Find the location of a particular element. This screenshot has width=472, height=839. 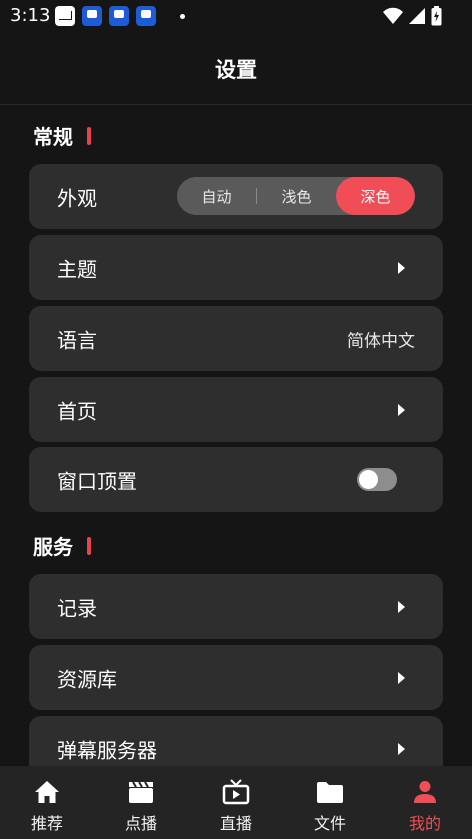

language-value: 简体中文 is located at coordinates (381, 341).